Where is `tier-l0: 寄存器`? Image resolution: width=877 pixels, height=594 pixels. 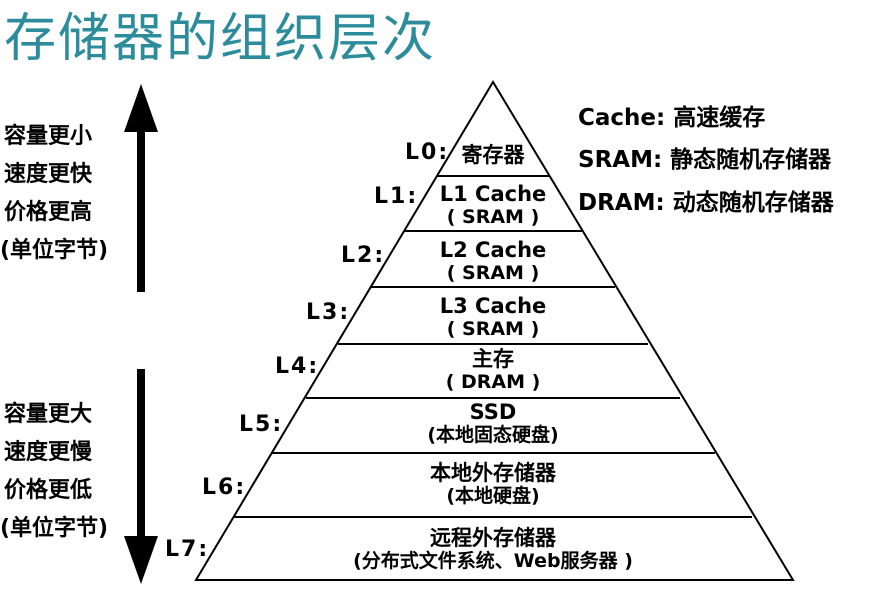
tier-l0: 寄存器 is located at coordinates (493, 155).